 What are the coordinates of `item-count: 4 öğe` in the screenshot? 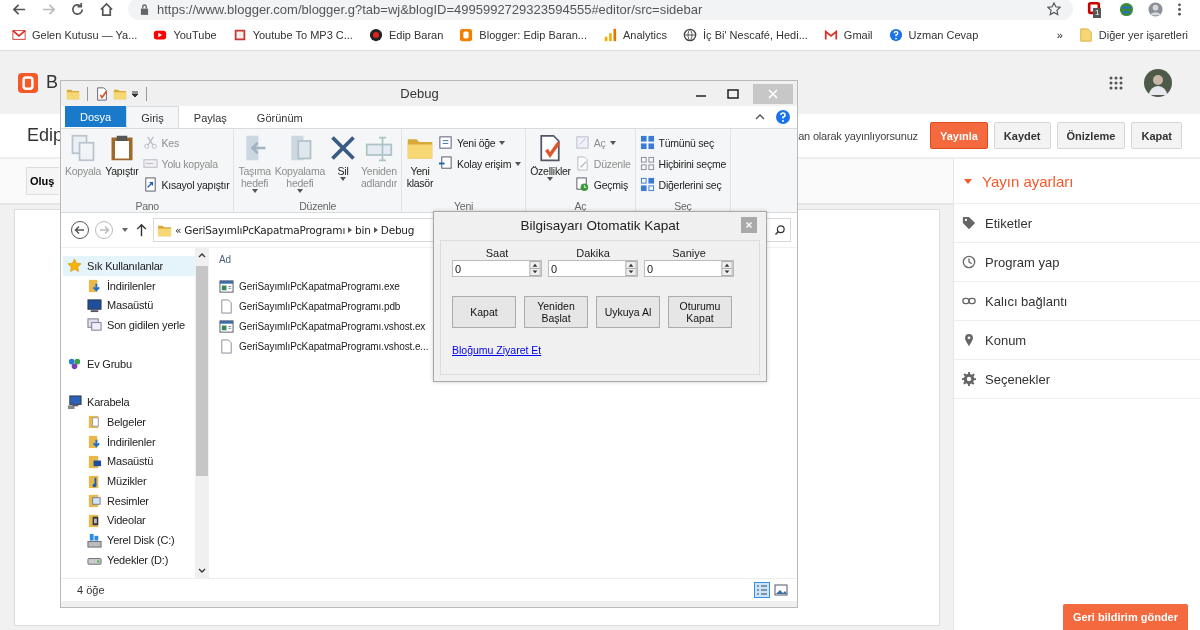 It's located at (91, 590).